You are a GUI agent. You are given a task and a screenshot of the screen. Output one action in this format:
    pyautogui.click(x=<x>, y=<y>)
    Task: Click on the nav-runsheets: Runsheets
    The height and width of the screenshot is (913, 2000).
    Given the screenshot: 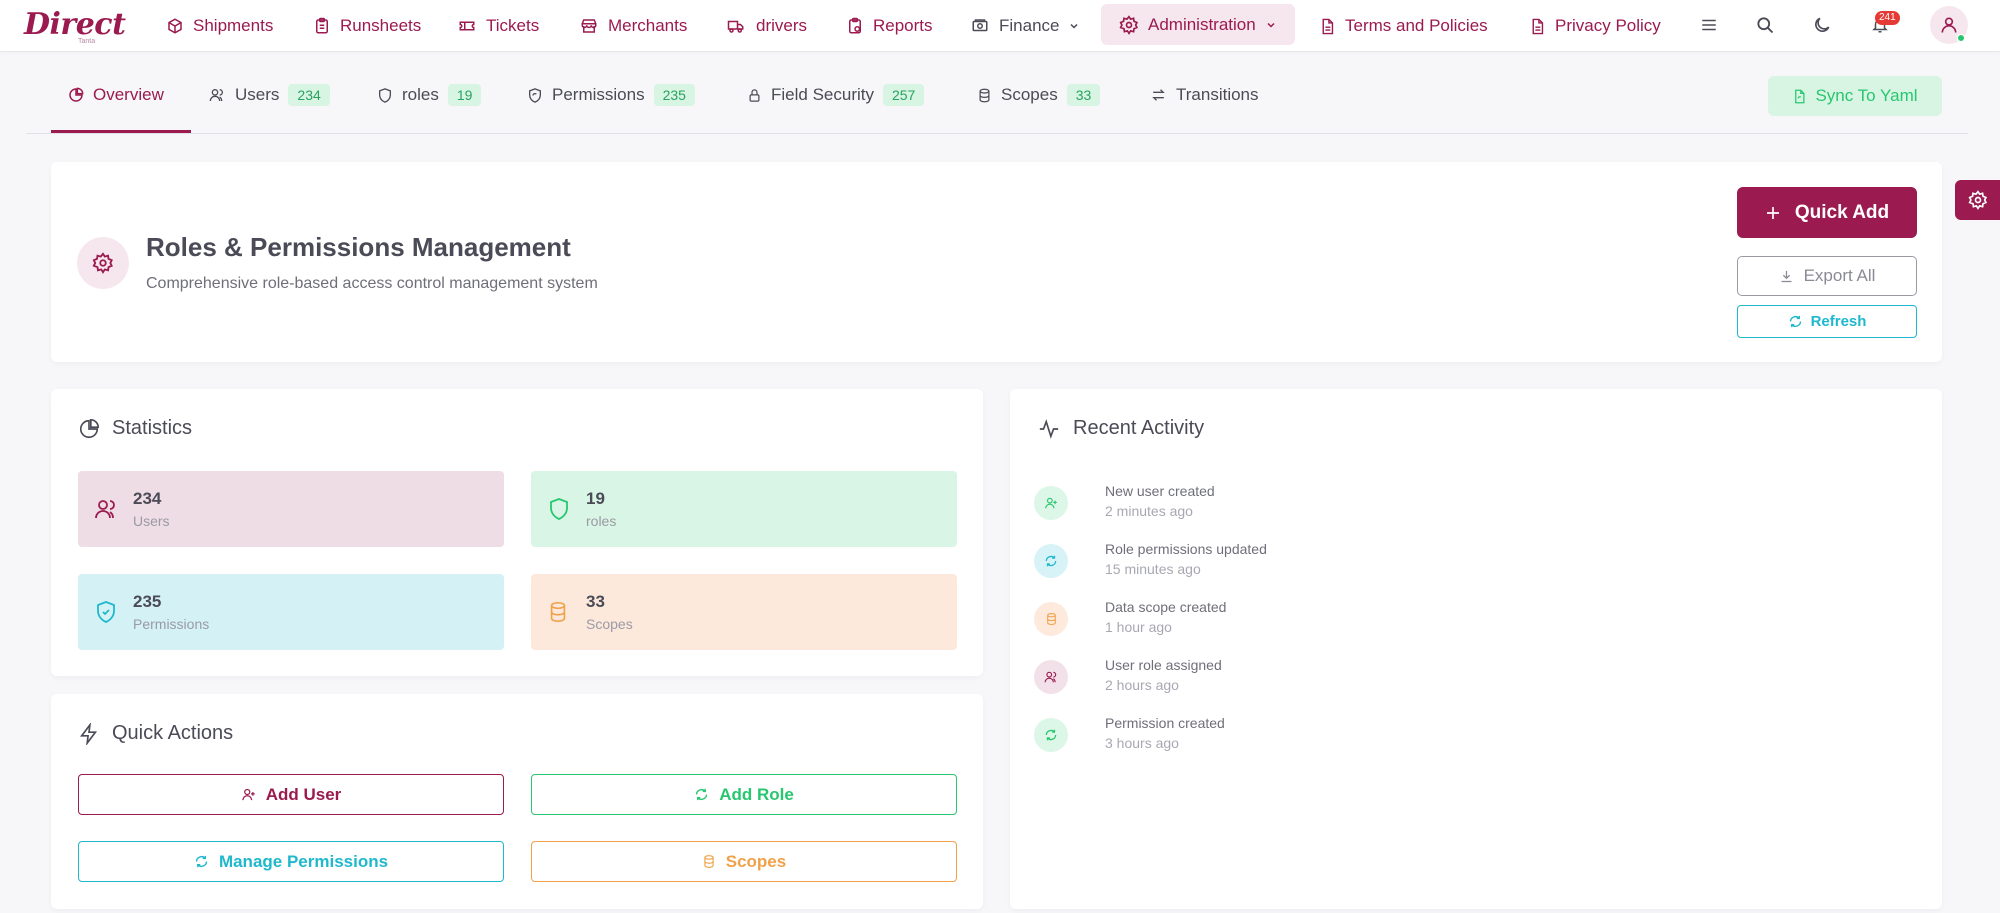 What is the action you would take?
    pyautogui.click(x=367, y=26)
    